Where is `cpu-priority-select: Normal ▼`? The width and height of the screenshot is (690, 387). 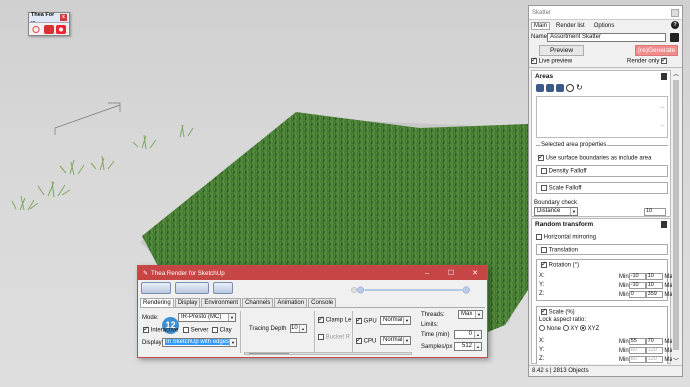
cpu-priority-select: Normal ▼ is located at coordinates (395, 340).